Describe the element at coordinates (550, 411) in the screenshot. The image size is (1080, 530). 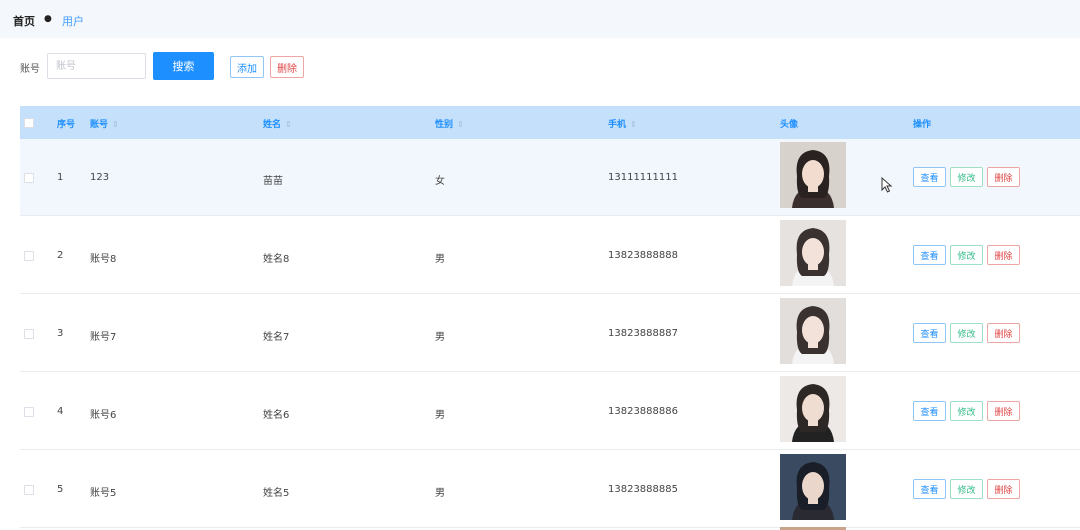
I see `table-row: 4 账号6 姓名6 男 13823888886 查看 修改 删除` at that location.